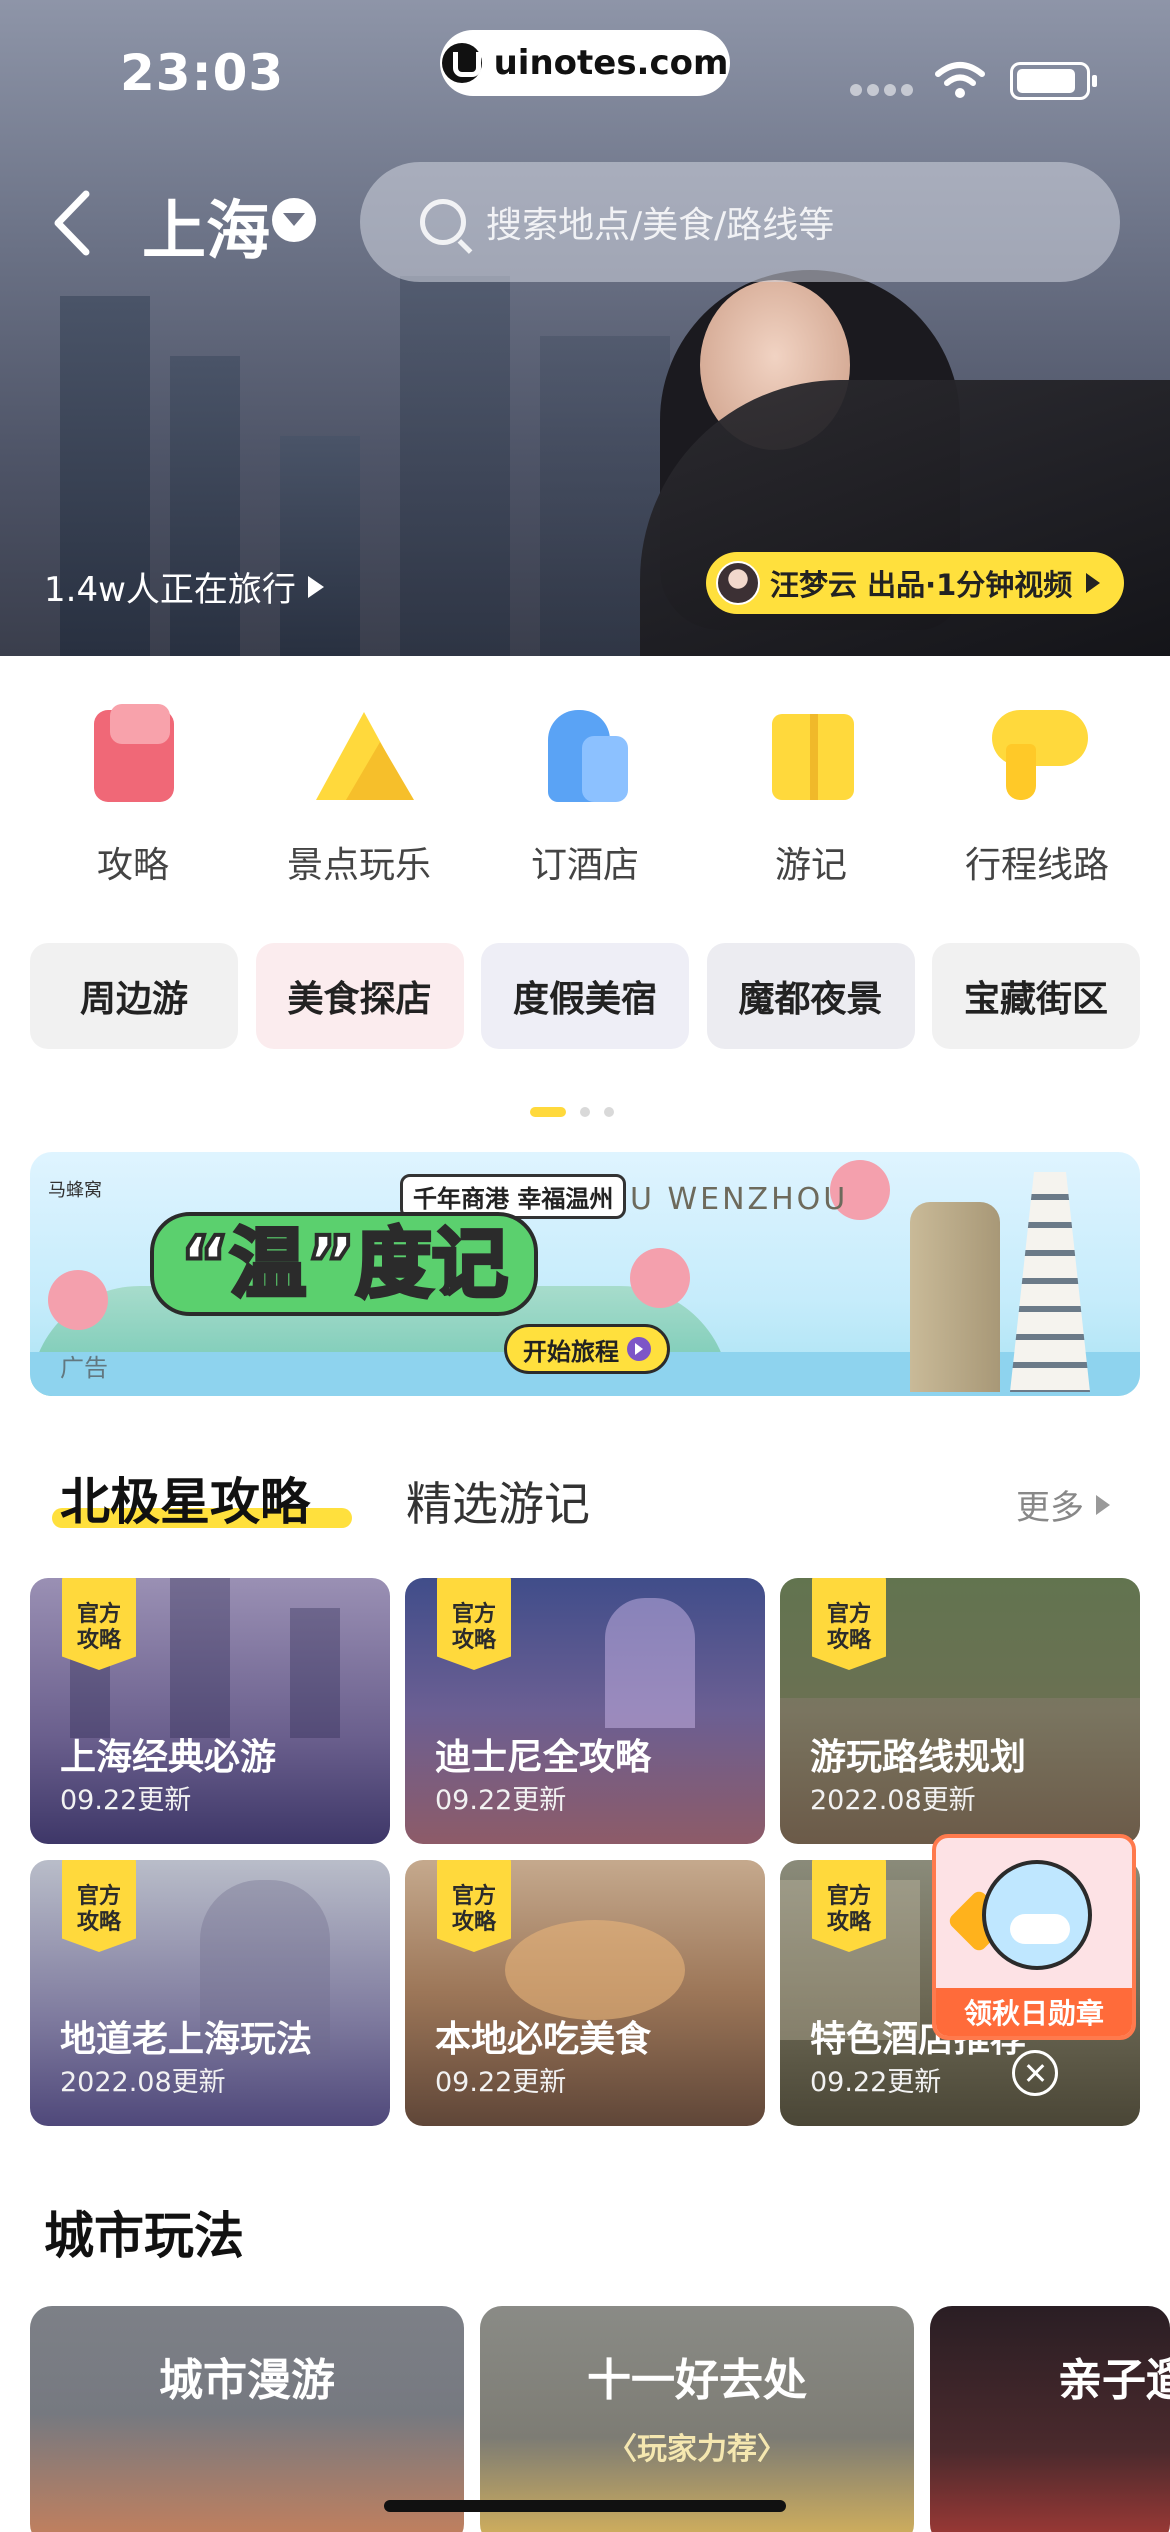 Image resolution: width=1170 pixels, height=2532 pixels. What do you see at coordinates (1037, 755) in the screenshot?
I see `route-icon` at bounding box center [1037, 755].